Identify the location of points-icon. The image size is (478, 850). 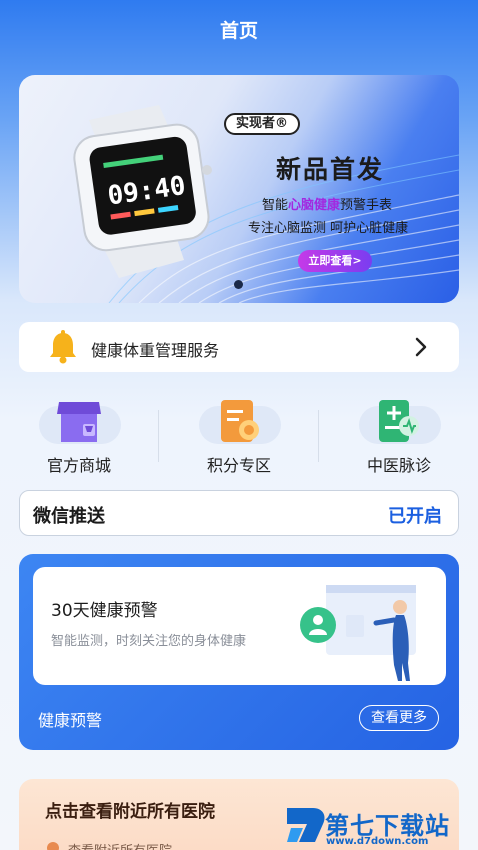
(240, 421).